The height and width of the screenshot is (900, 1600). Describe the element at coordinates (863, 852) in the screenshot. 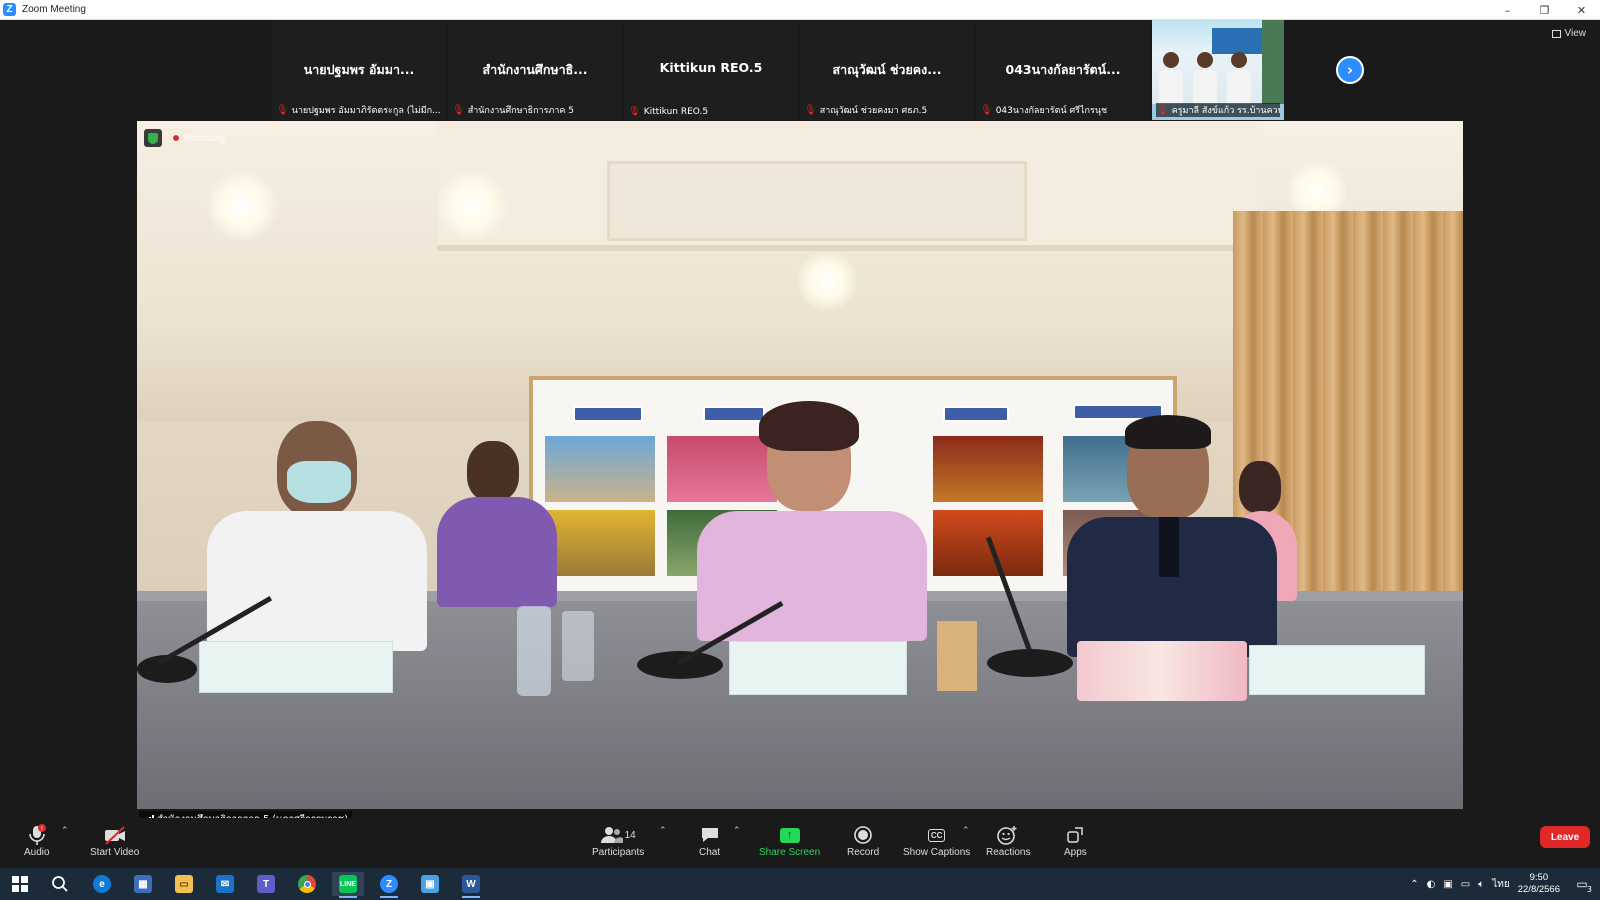

I see `record-label: Record` at that location.